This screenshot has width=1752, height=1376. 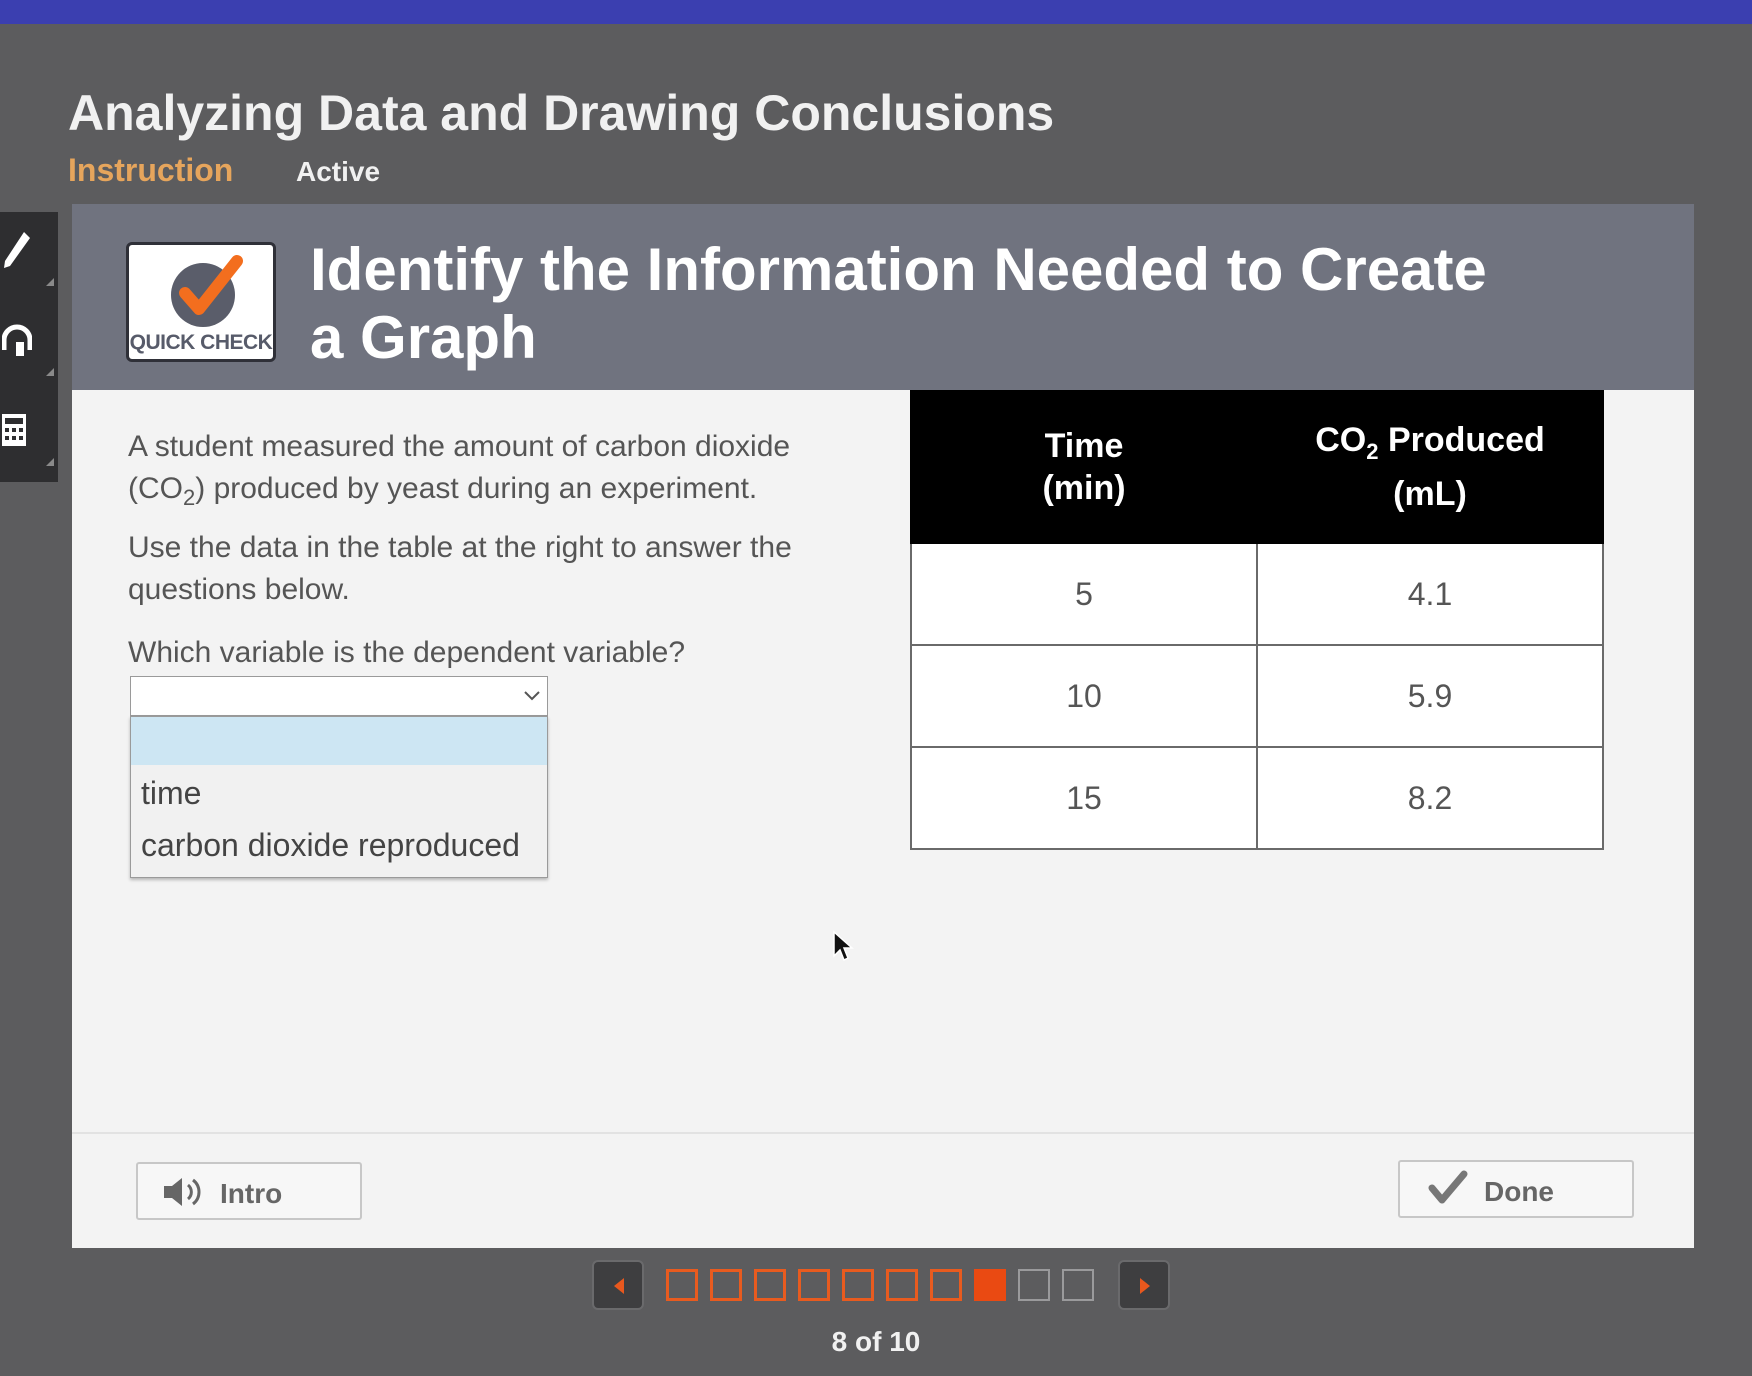 I want to click on side-toolbar, so click(x=29, y=347).